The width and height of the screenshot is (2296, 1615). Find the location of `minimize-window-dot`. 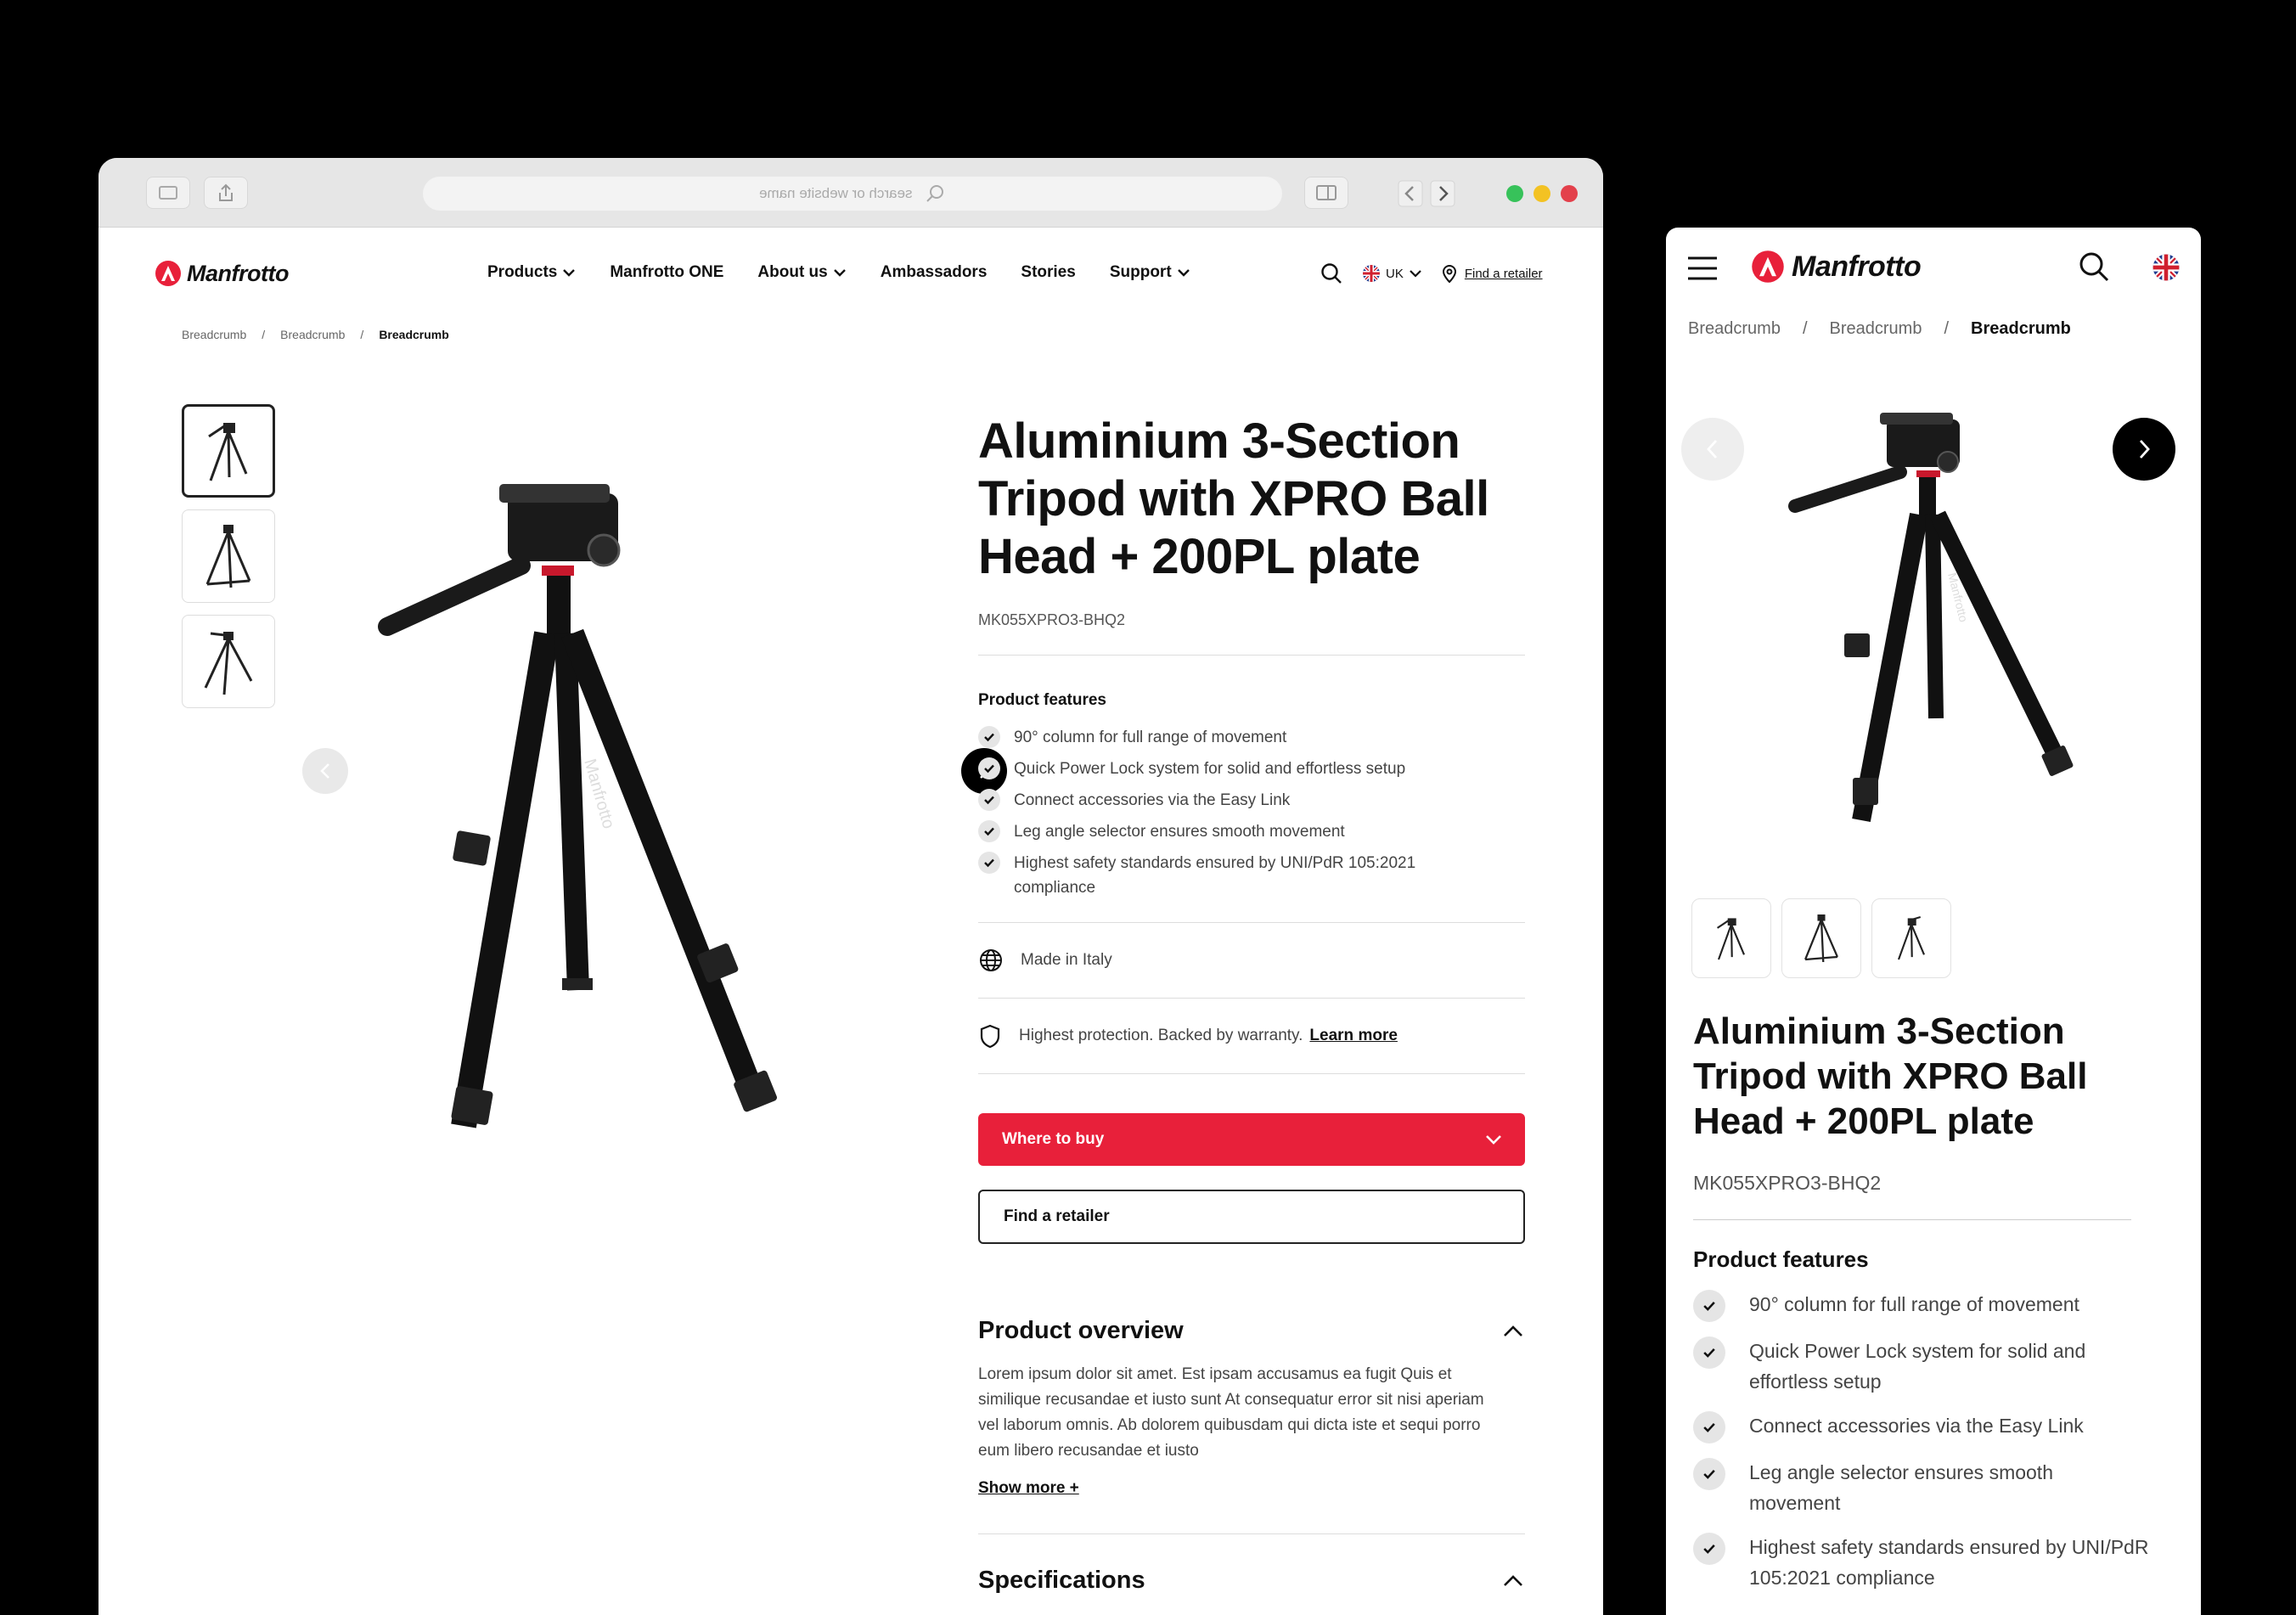

minimize-window-dot is located at coordinates (1542, 193).